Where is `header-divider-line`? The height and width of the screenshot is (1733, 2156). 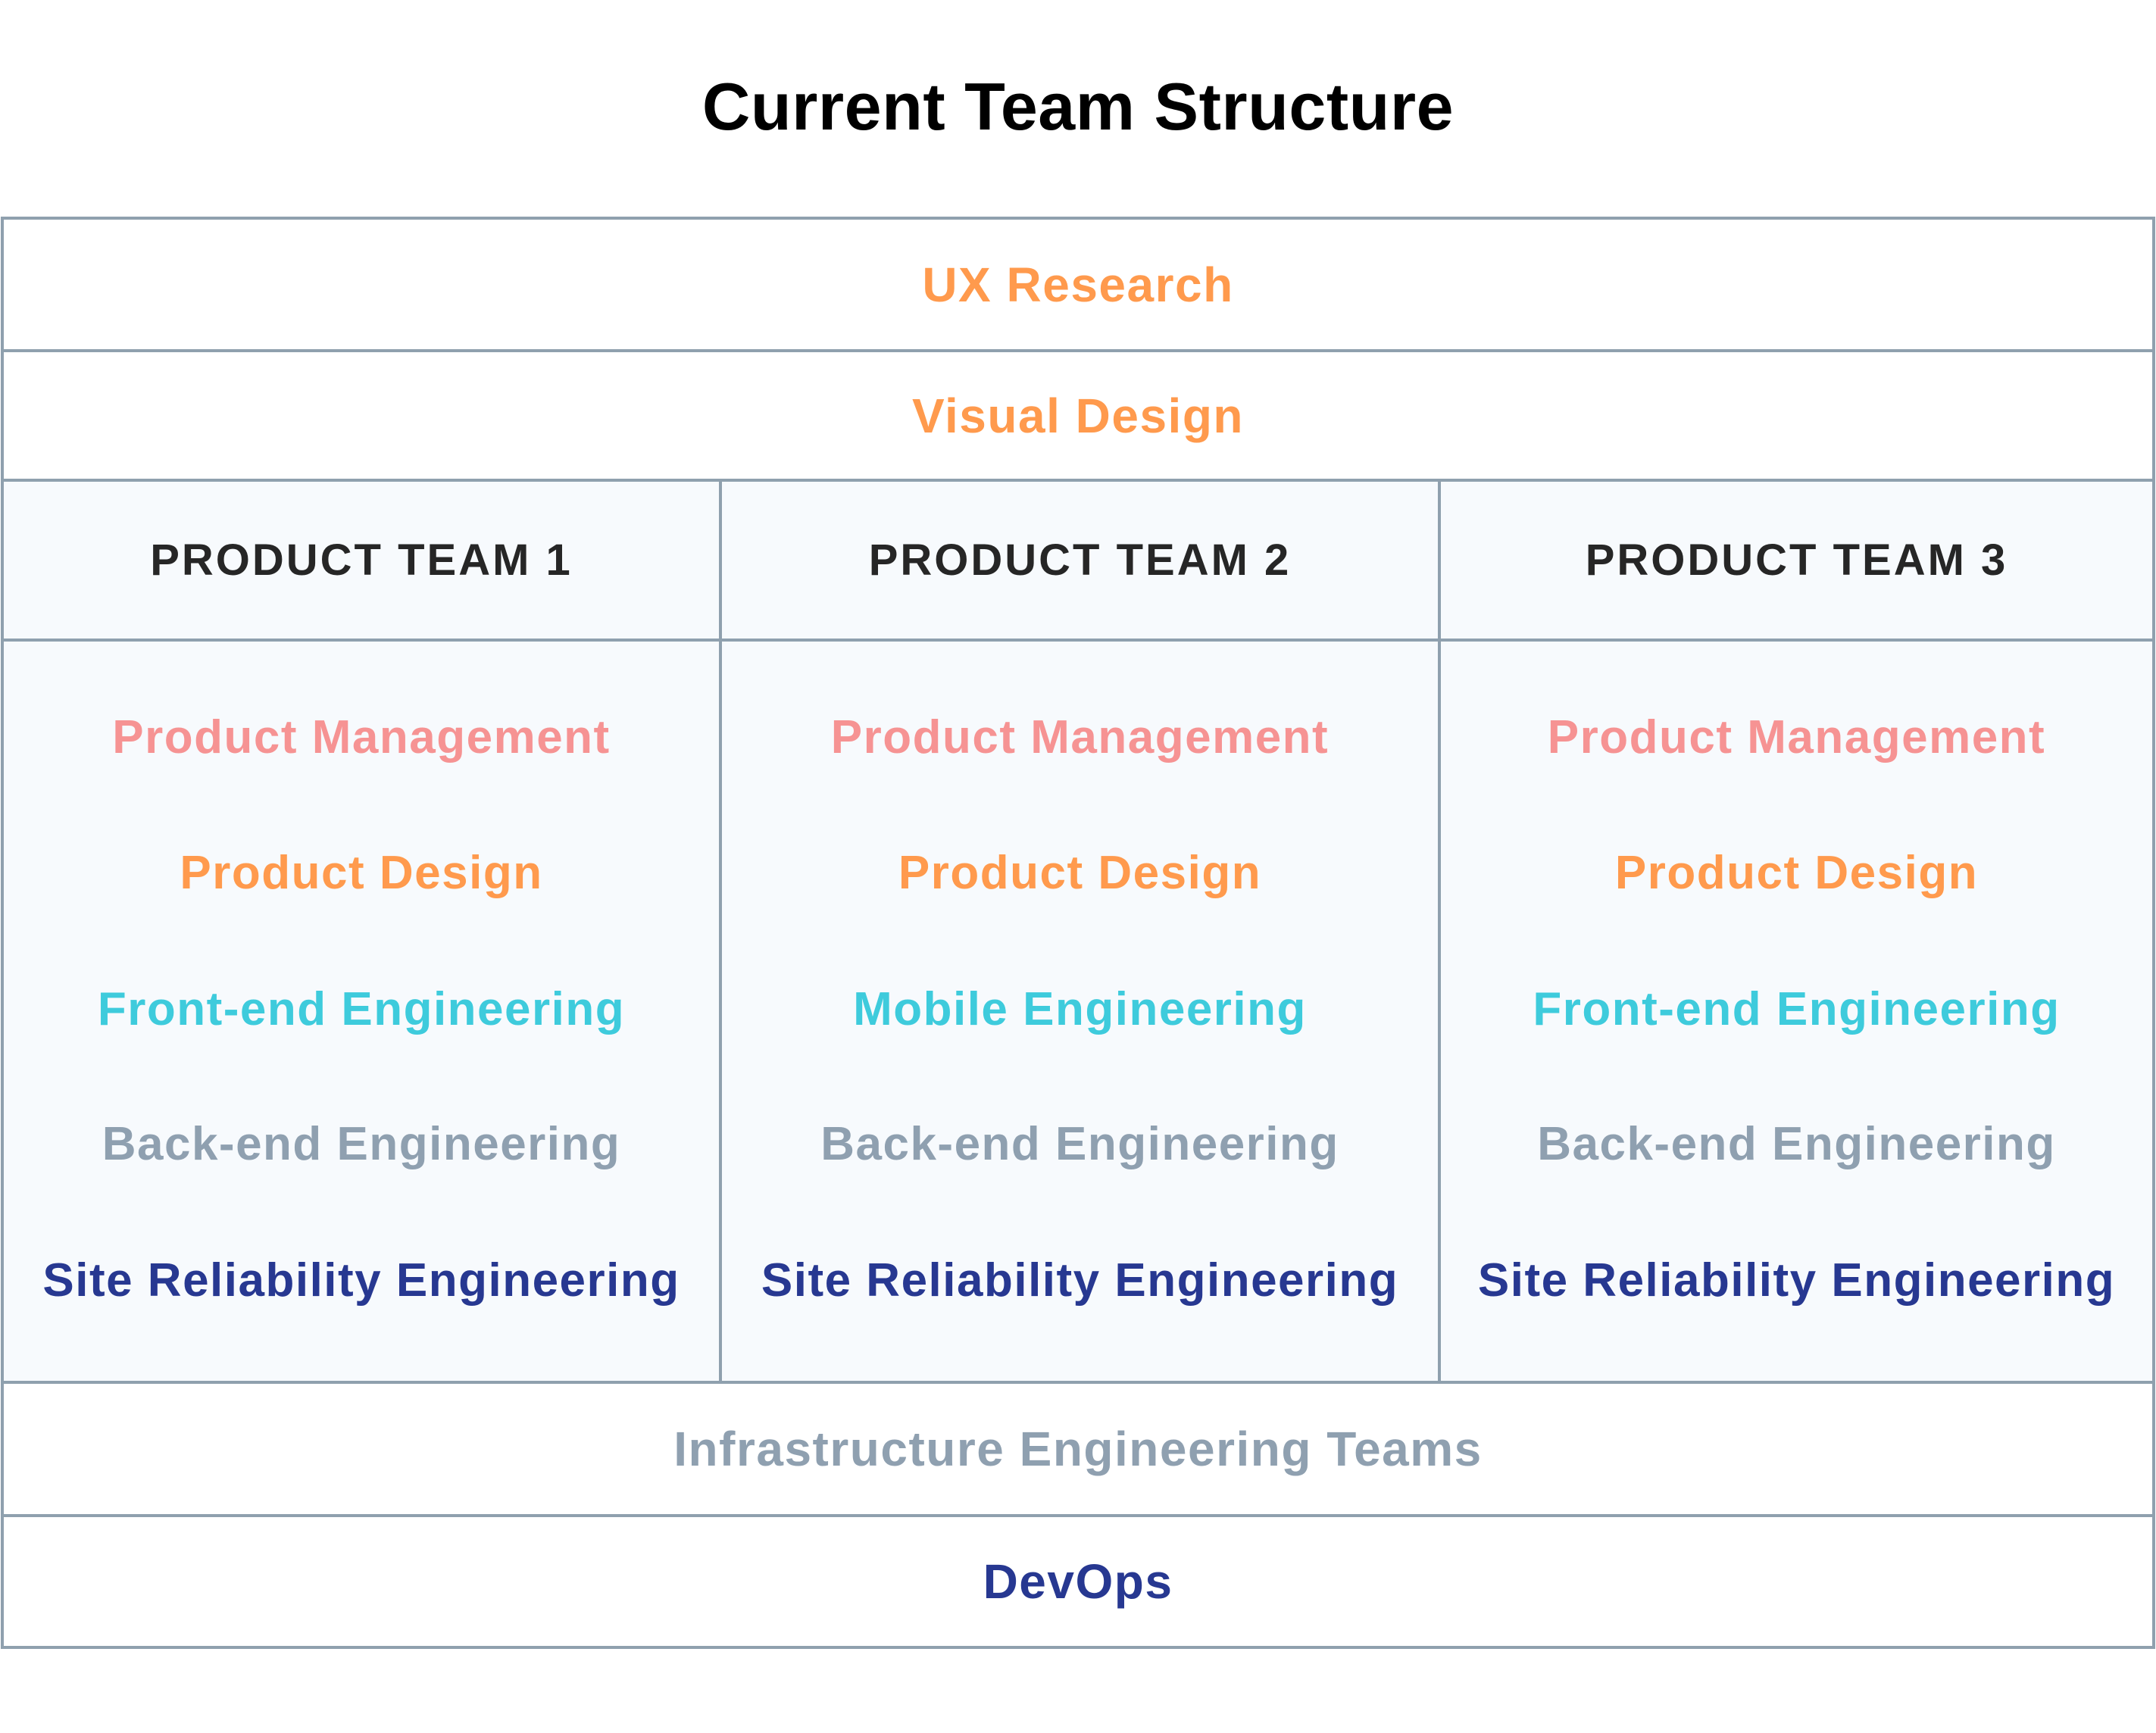
header-divider-line is located at coordinates (1078, 640).